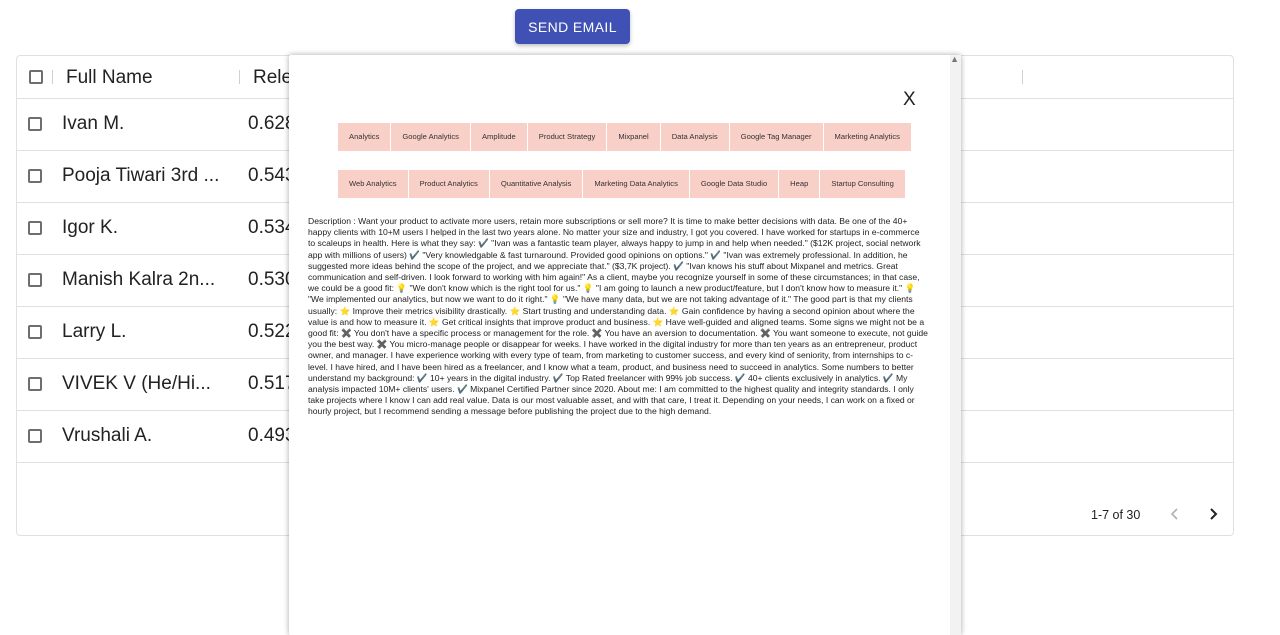 This screenshot has width=1280, height=635. Describe the element at coordinates (776, 137) in the screenshot. I see `skill-tag: Google Tag Manager` at that location.